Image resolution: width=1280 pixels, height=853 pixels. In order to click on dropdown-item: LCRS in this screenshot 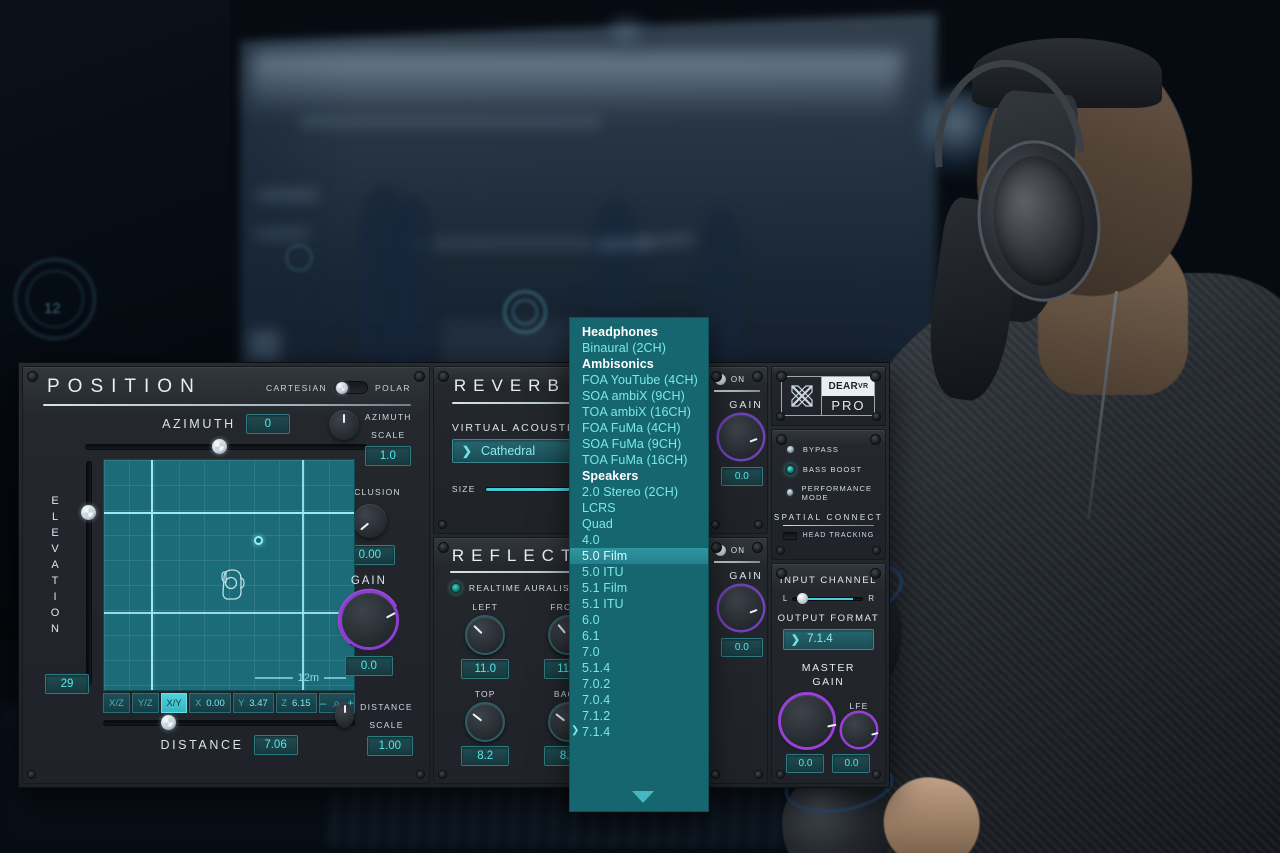, I will do `click(639, 508)`.